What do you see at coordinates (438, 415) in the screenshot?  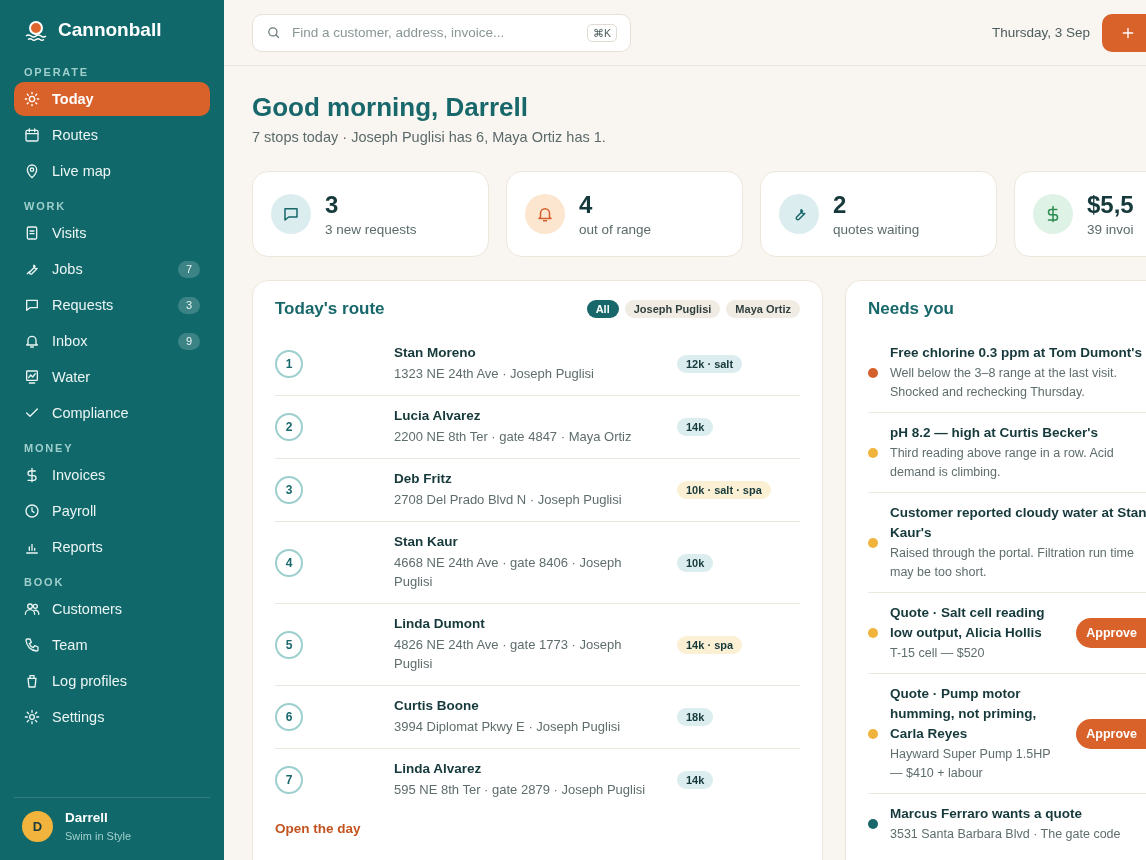 I see `customer-name: Lucia Alvarez` at bounding box center [438, 415].